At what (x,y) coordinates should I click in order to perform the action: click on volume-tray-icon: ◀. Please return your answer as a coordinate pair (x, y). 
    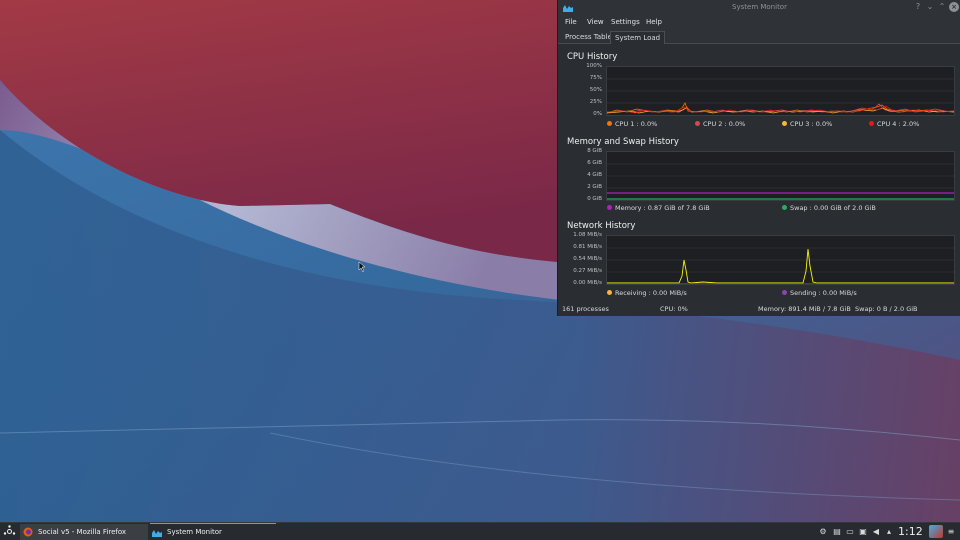
    Looking at the image, I should click on (876, 532).